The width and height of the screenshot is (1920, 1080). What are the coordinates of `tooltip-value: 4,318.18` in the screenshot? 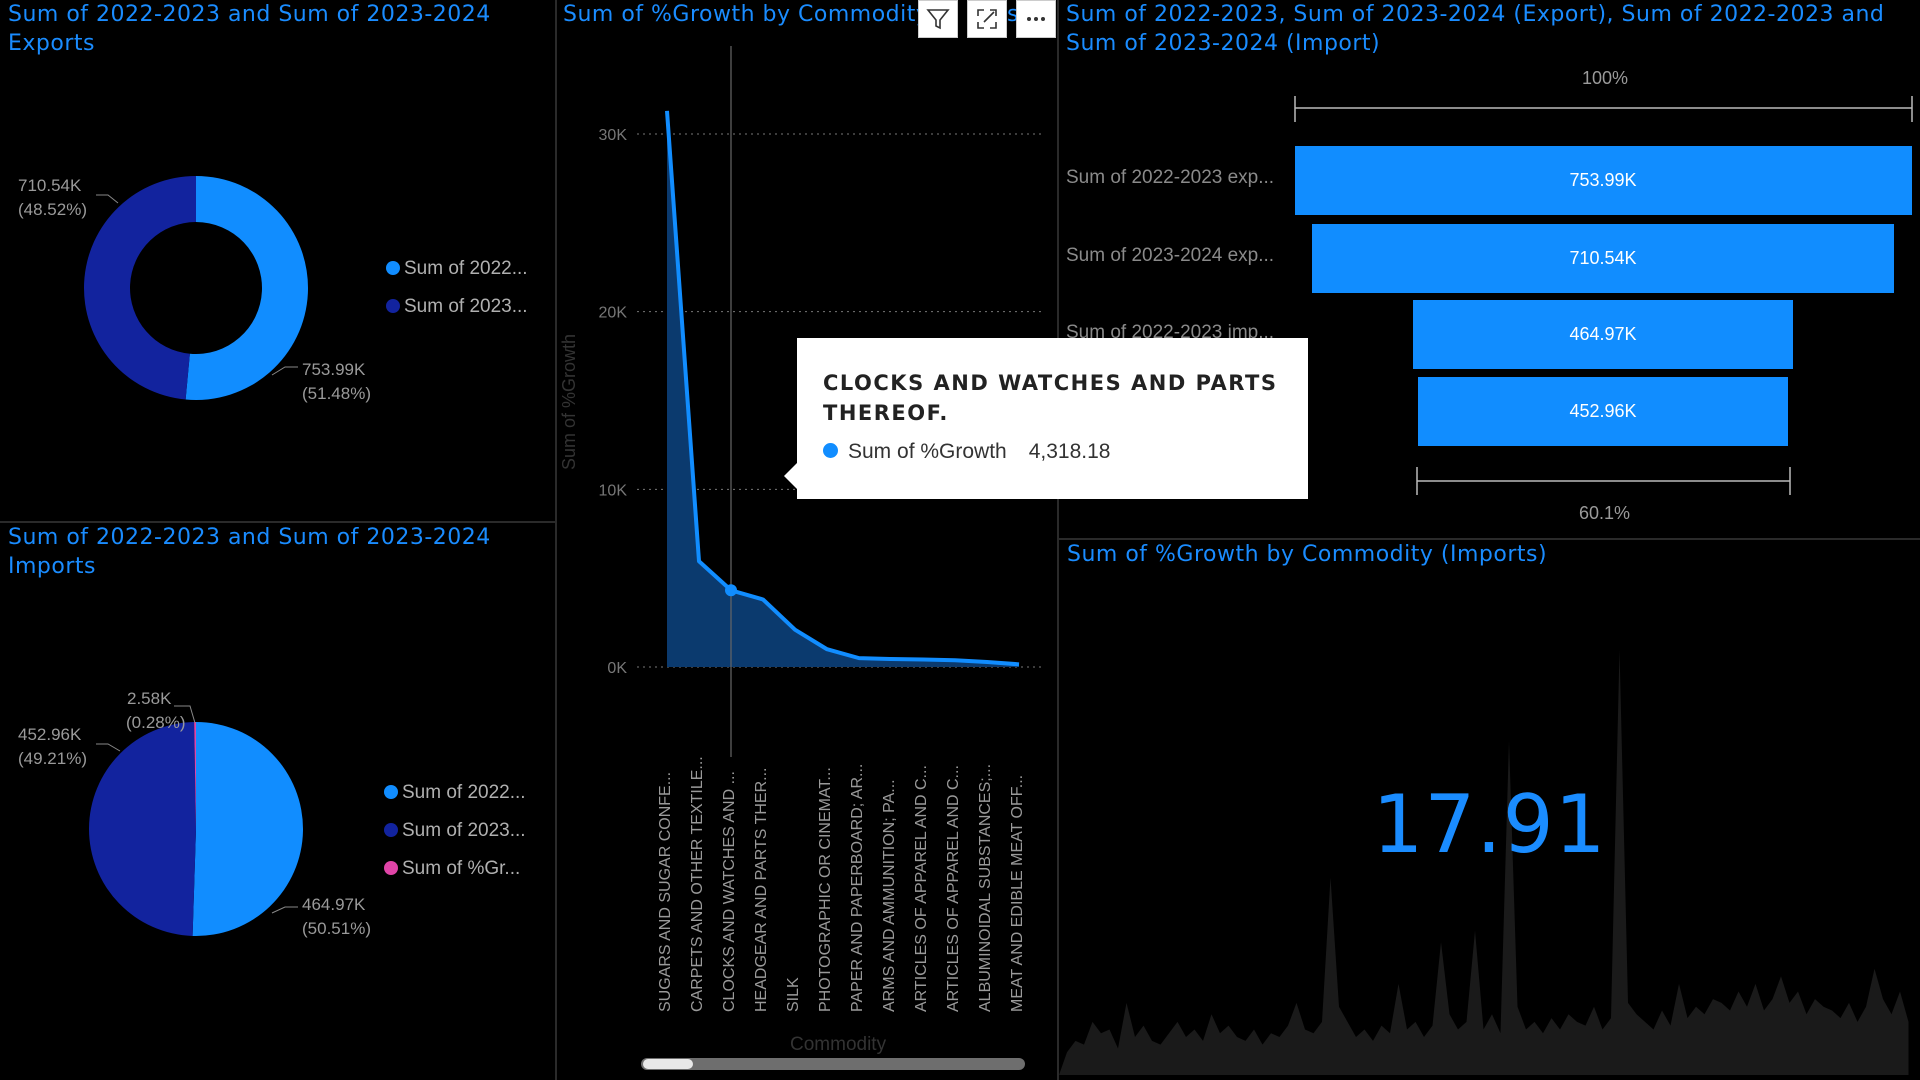 It's located at (1069, 451).